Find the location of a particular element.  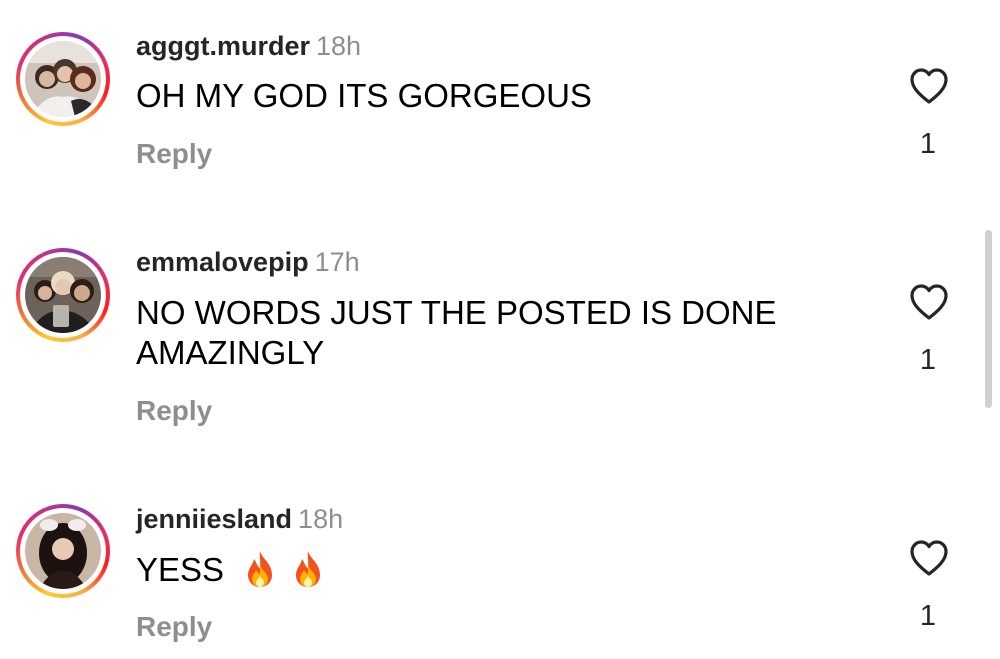

comment-meta: agggt.murder 18h is located at coordinates (248, 46).